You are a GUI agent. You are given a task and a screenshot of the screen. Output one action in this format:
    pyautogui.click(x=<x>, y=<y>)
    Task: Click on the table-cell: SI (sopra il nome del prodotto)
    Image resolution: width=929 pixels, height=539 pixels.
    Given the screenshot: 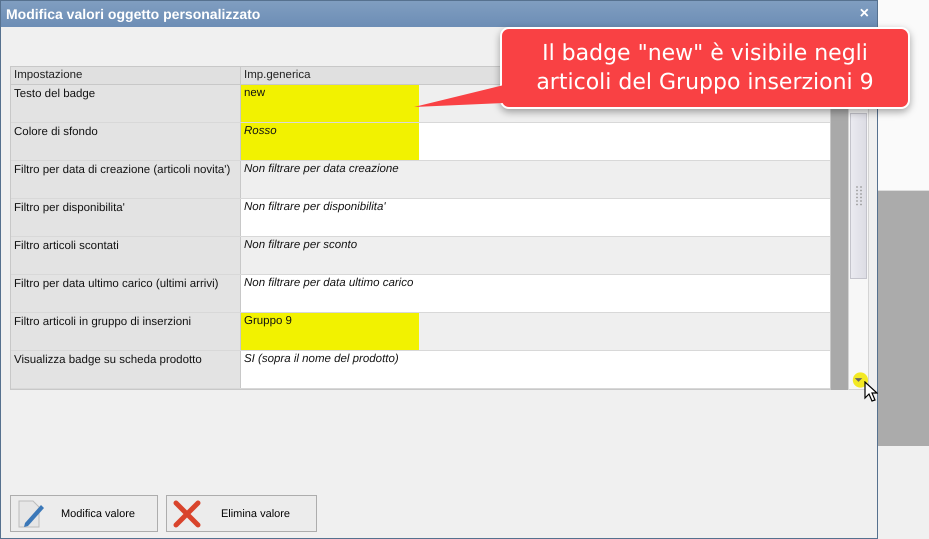 What is the action you would take?
    pyautogui.click(x=330, y=369)
    